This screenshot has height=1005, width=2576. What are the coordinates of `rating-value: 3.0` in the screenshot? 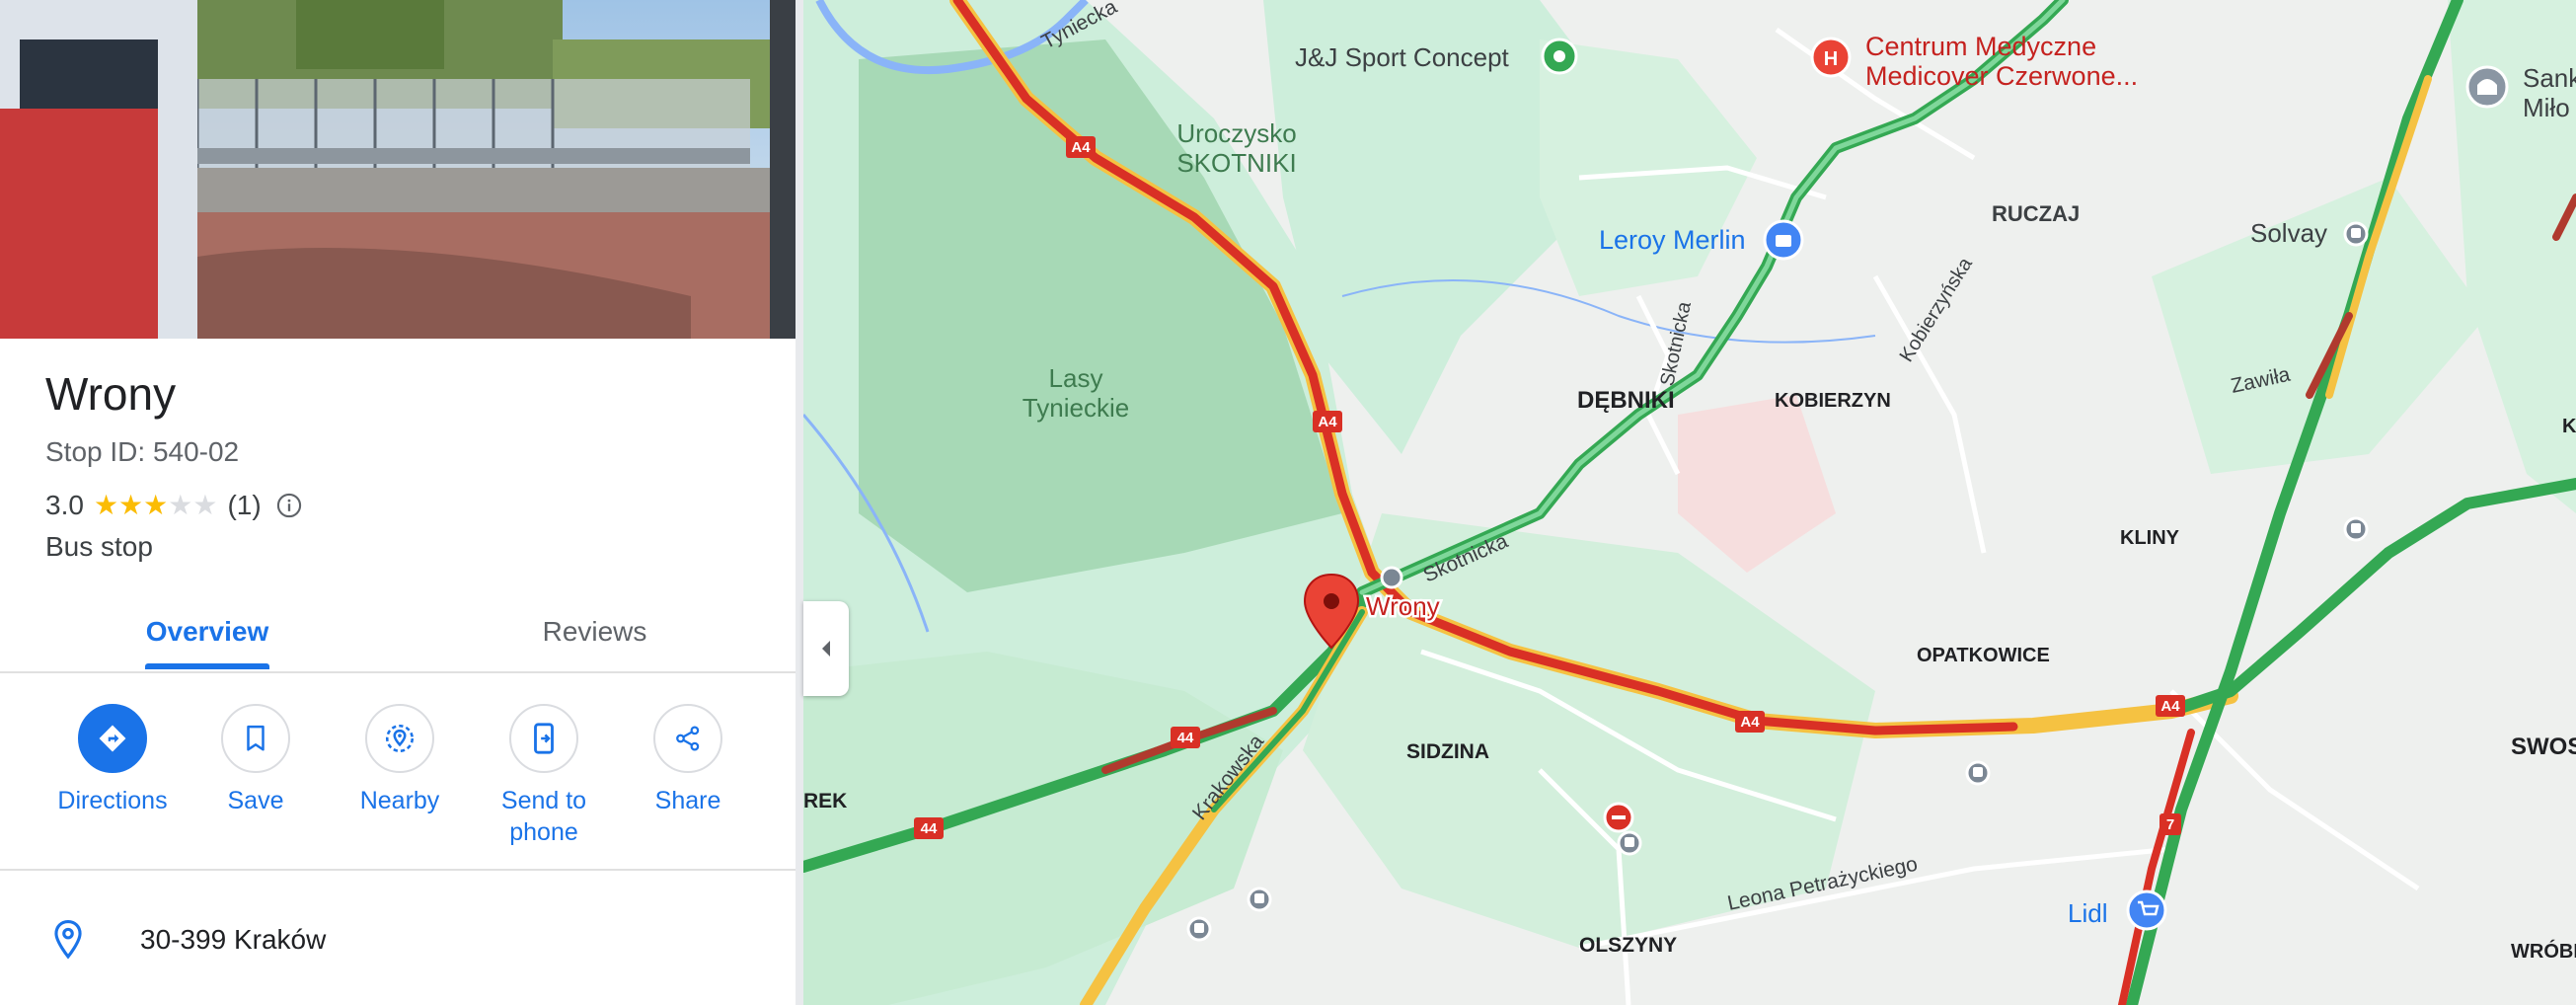 It's located at (64, 505).